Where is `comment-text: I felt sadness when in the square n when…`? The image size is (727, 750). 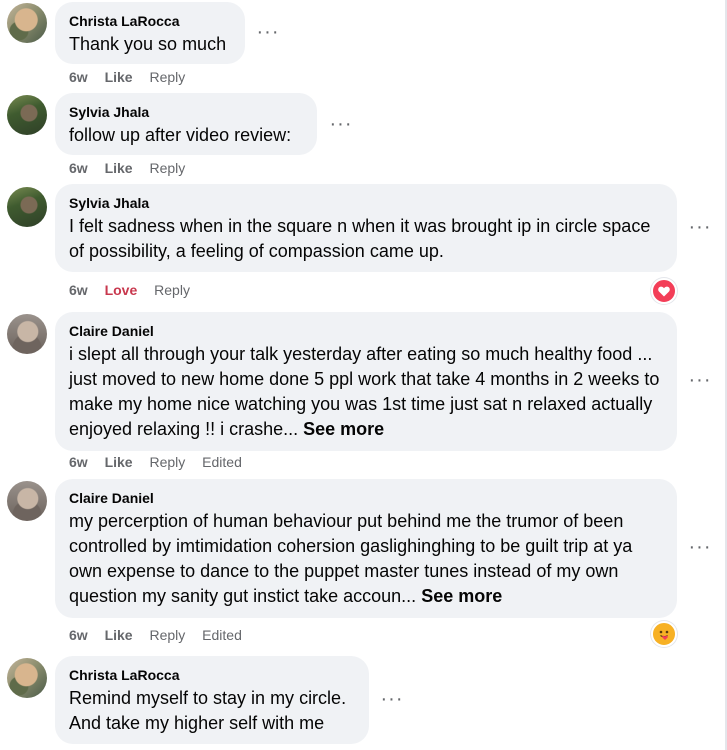
comment-text: I felt sadness when in the square n when… is located at coordinates (360, 238).